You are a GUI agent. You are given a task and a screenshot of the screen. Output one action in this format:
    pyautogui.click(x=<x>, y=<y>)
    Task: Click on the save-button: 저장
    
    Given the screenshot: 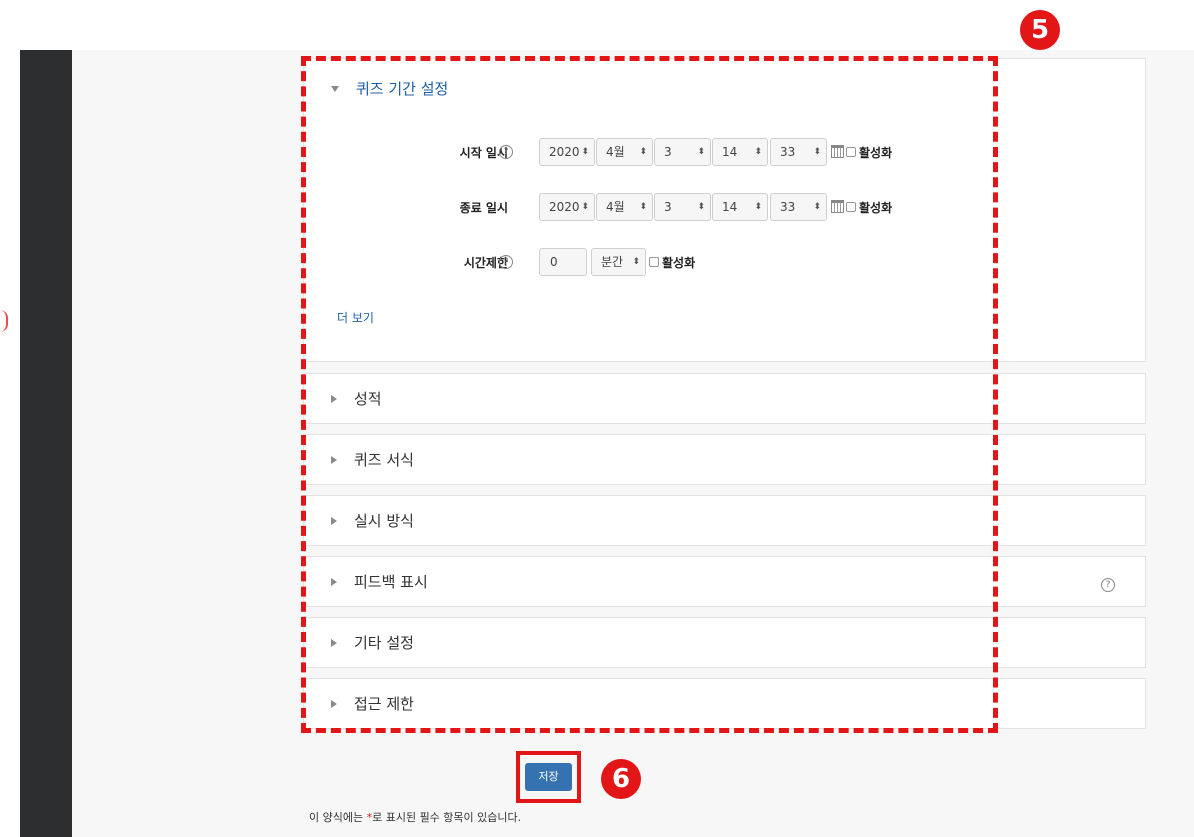 What is the action you would take?
    pyautogui.click(x=548, y=777)
    